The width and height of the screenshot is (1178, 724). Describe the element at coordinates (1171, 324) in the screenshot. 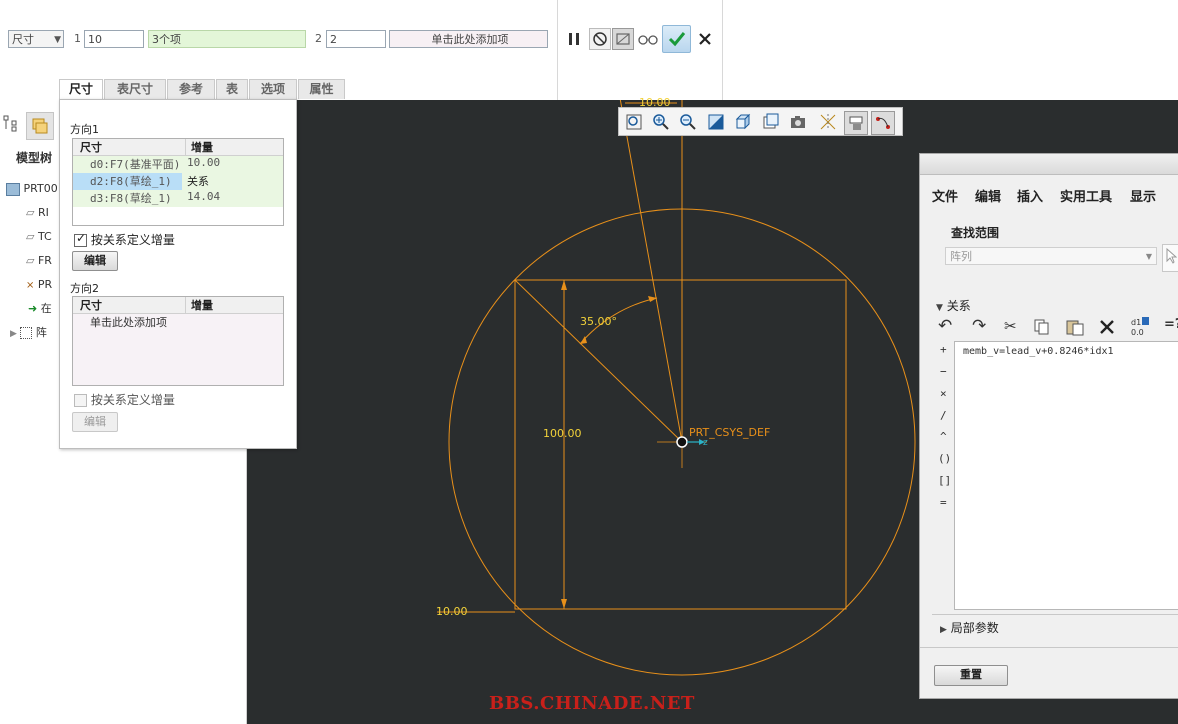

I see `evaluate-icon: =?` at that location.